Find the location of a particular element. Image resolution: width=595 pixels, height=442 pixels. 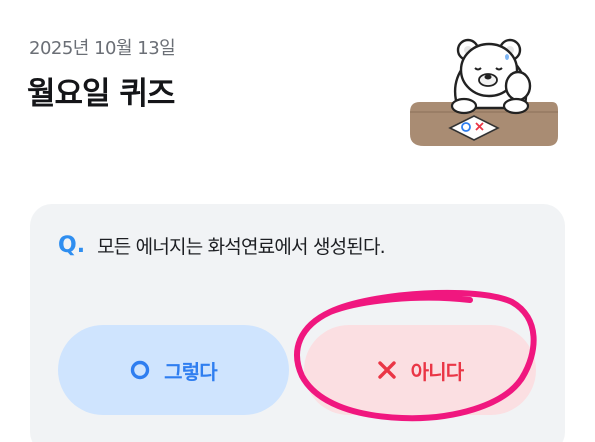

page-title: 월요일 퀴즈 is located at coordinates (101, 94).